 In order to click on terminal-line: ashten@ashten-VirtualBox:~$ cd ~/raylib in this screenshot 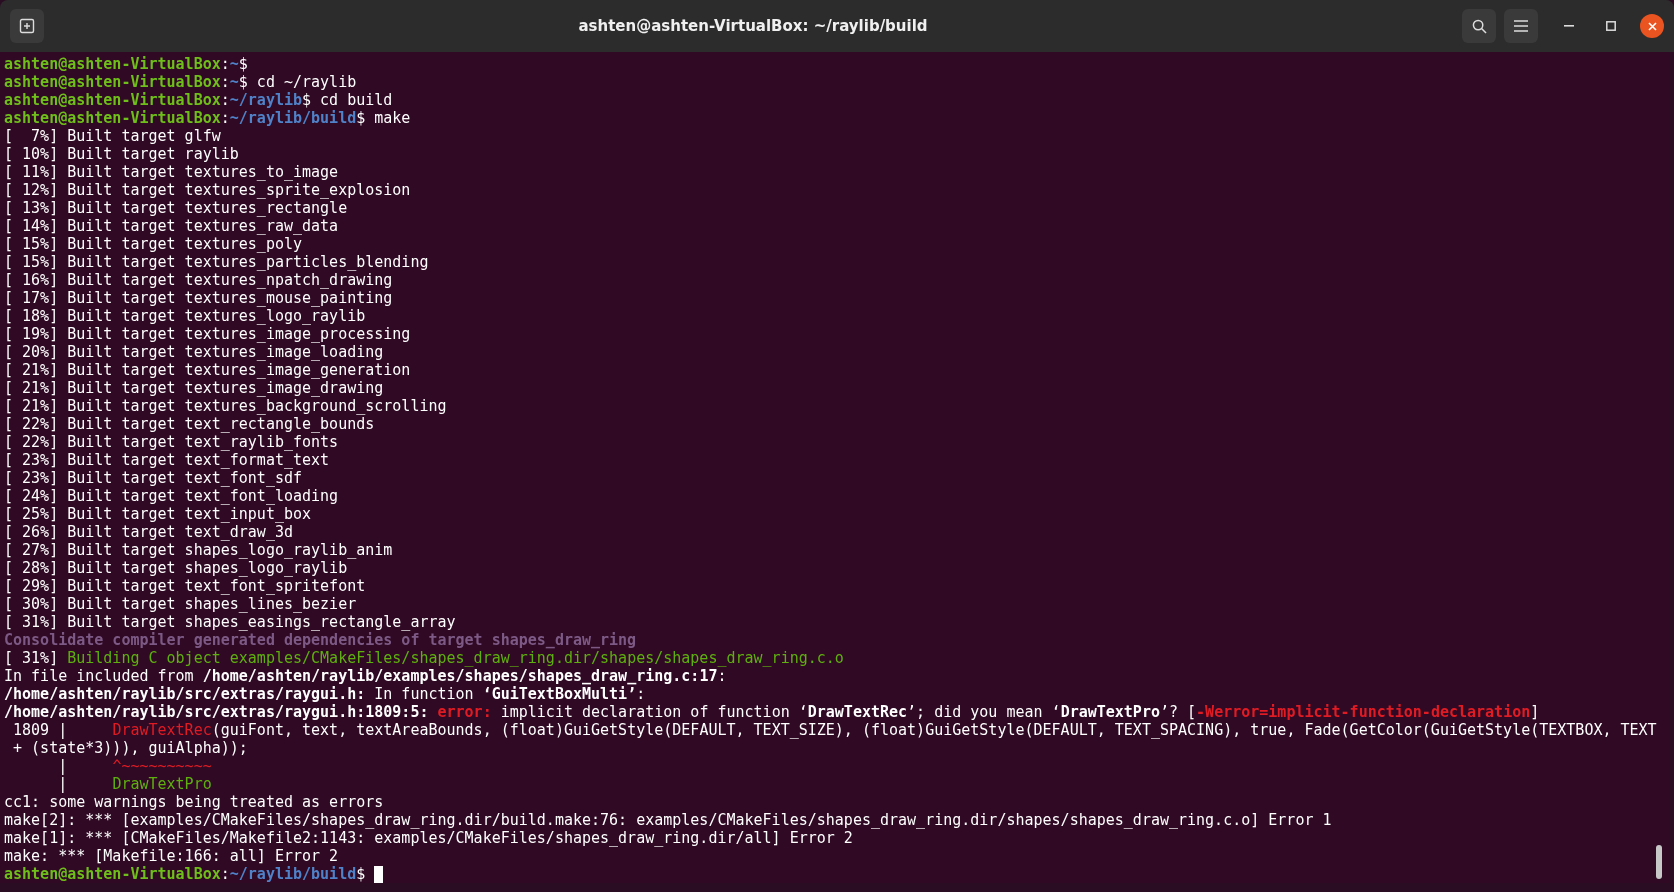, I will do `click(180, 82)`.